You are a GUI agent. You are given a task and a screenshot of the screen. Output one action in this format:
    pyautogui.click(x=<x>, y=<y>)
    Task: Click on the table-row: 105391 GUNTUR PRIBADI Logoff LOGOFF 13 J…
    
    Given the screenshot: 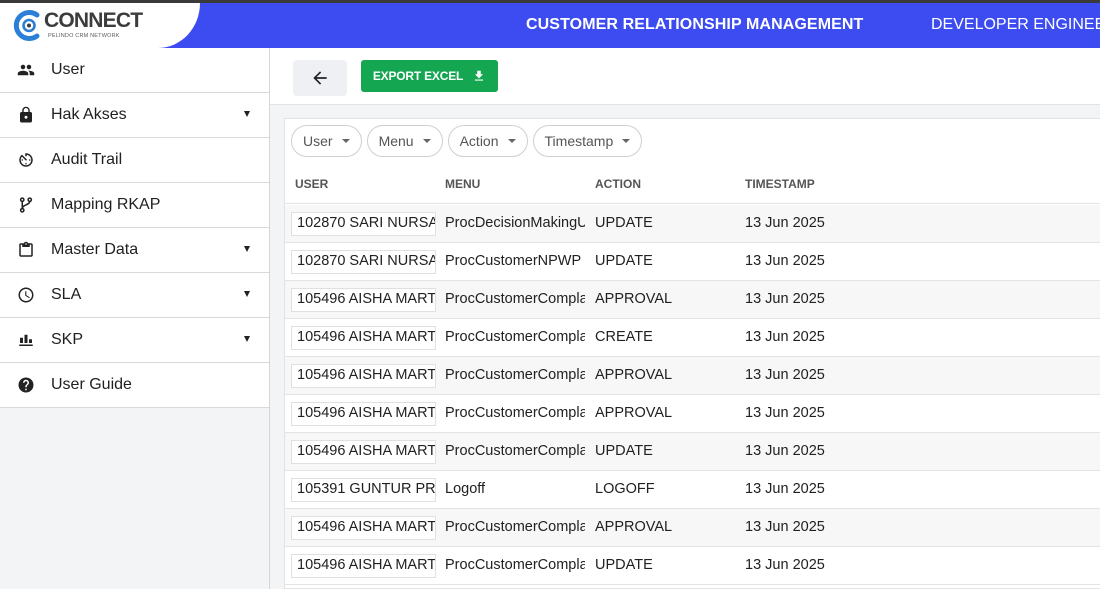 What is the action you would take?
    pyautogui.click(x=692, y=490)
    